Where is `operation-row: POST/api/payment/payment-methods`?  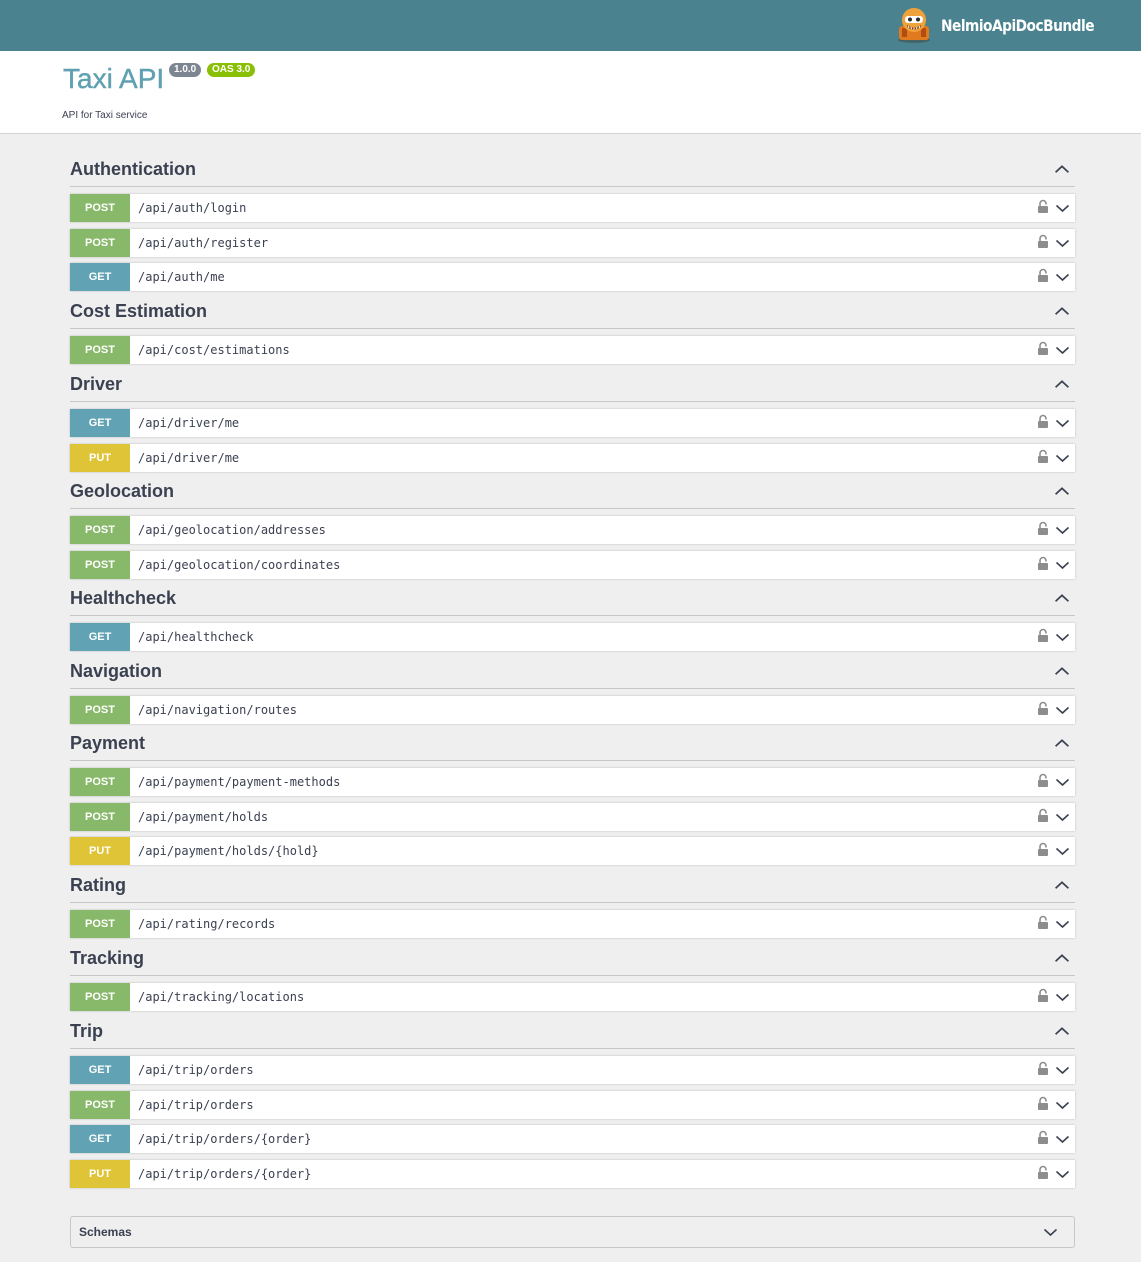 operation-row: POST/api/payment/payment-methods is located at coordinates (572, 782).